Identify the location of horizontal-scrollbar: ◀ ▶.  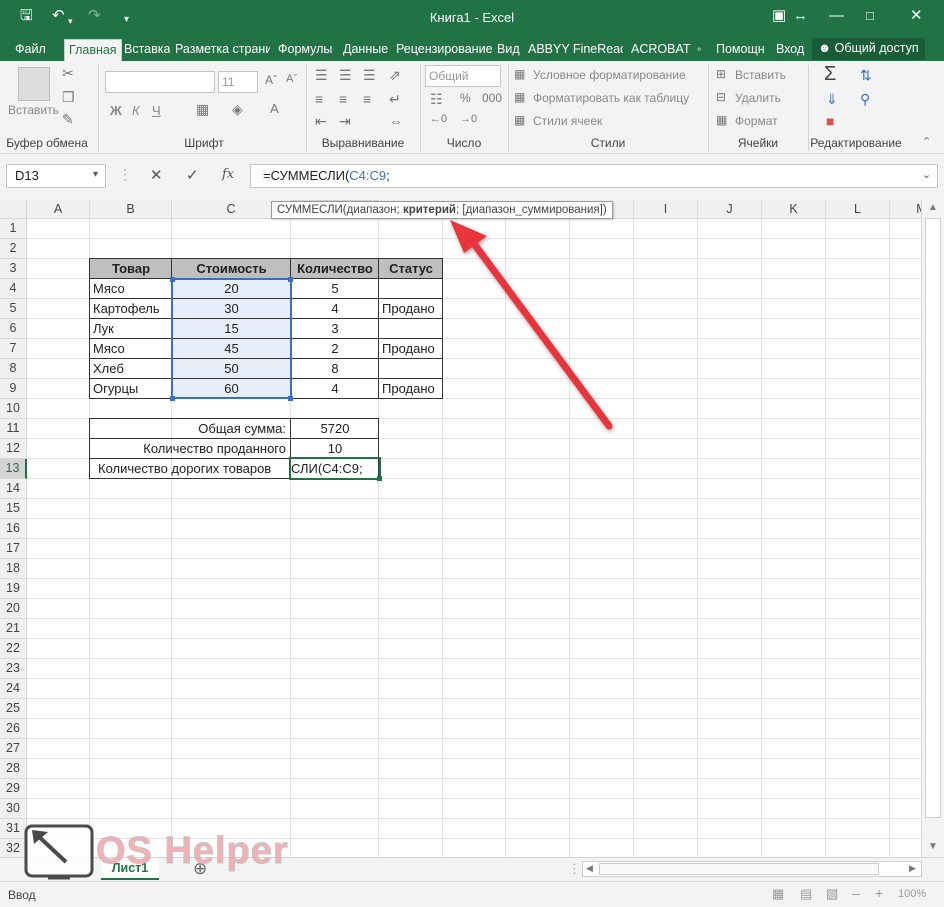
(752, 869).